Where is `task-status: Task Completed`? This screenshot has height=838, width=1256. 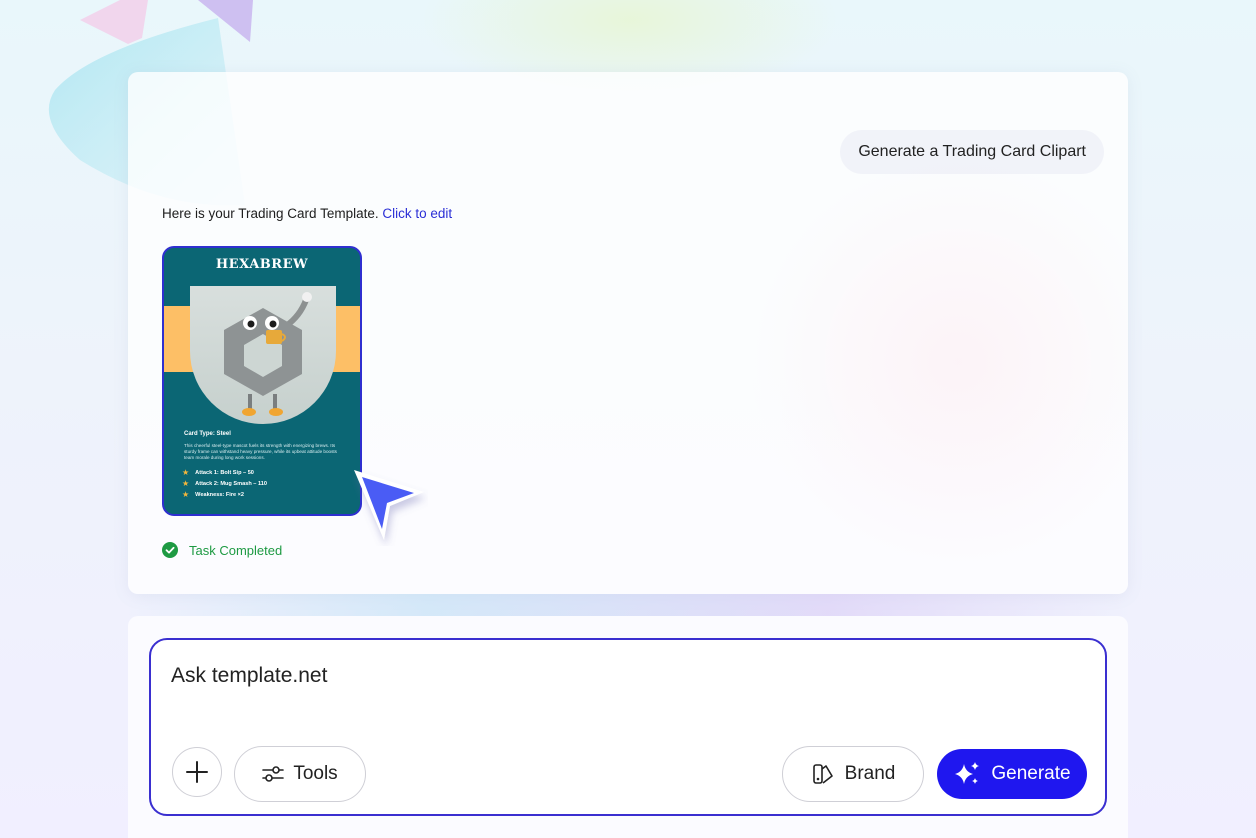 task-status: Task Completed is located at coordinates (222, 550).